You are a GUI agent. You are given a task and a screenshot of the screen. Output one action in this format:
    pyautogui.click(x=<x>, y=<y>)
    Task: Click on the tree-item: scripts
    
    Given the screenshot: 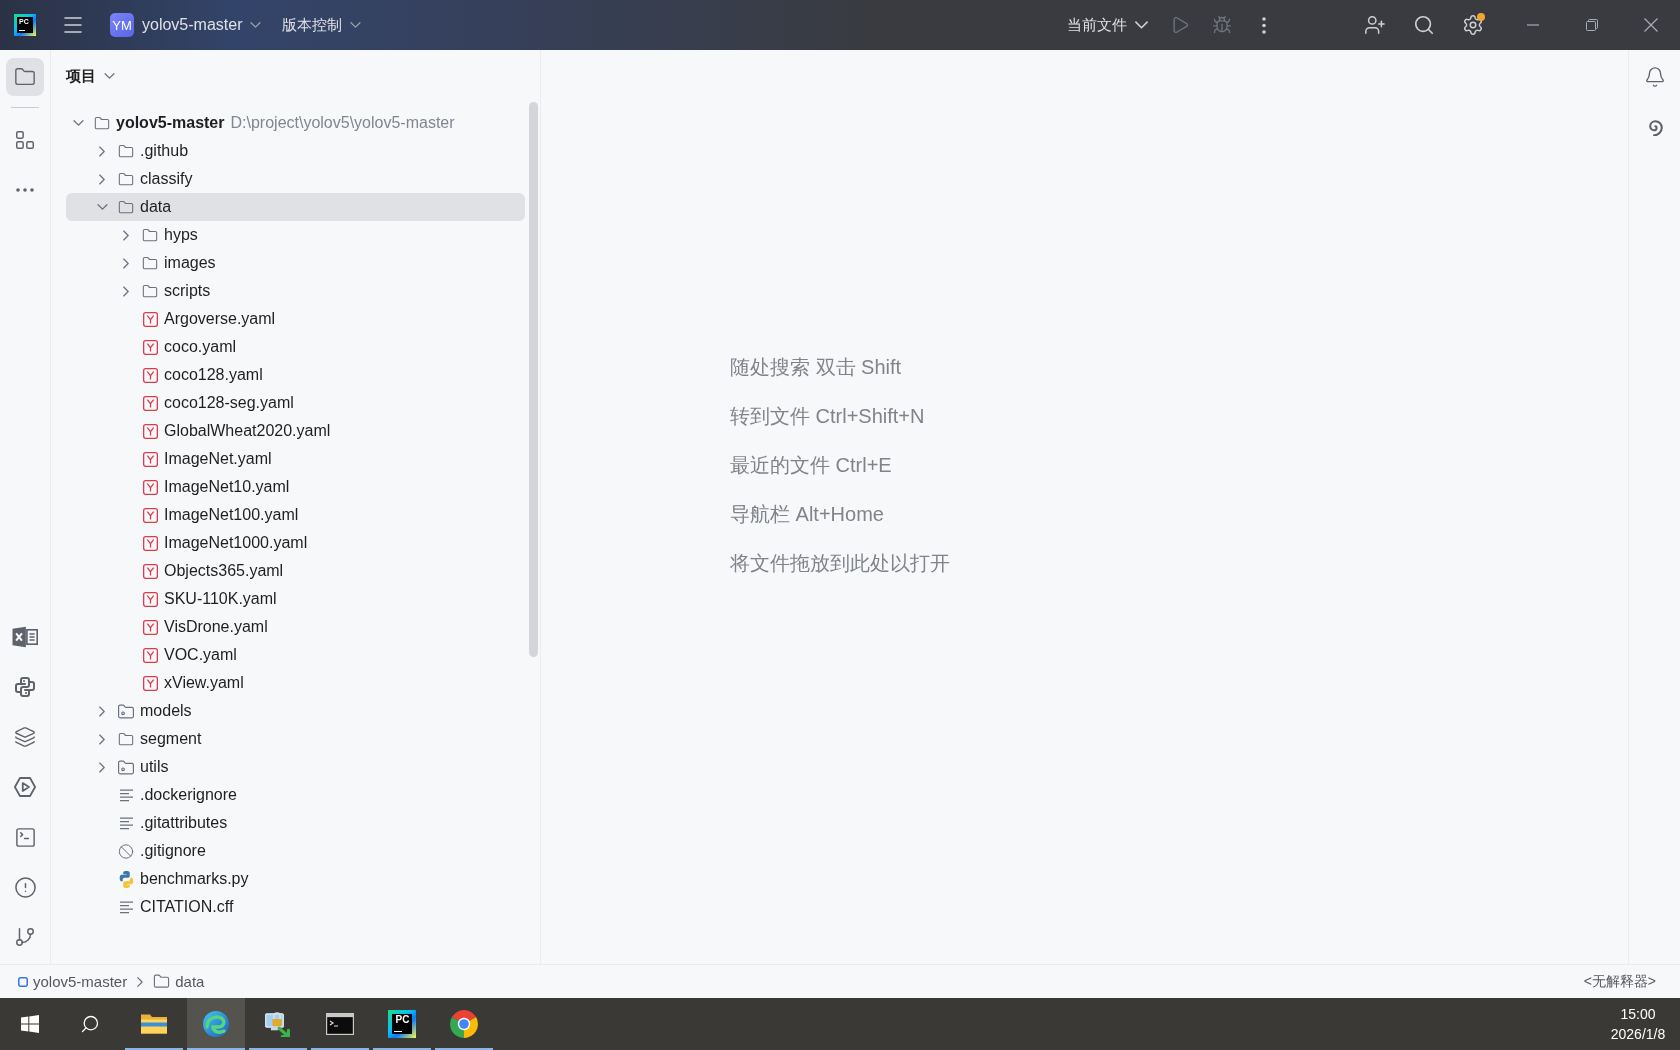 What is the action you would take?
    pyautogui.click(x=295, y=291)
    